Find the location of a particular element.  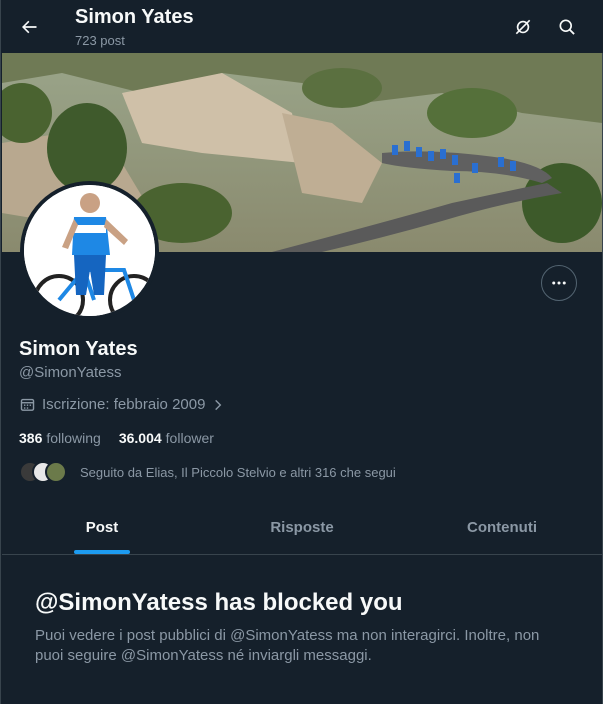

tab-label: Post is located at coordinates (102, 527).